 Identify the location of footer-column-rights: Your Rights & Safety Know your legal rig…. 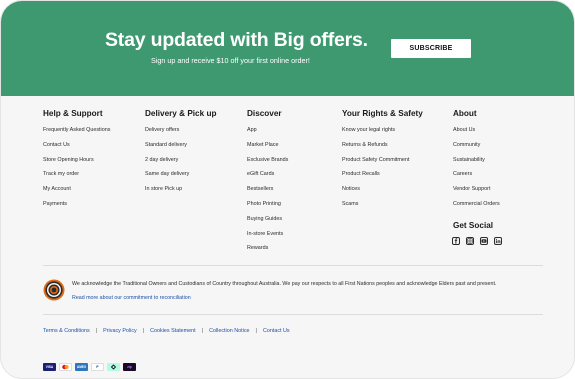
(382, 162).